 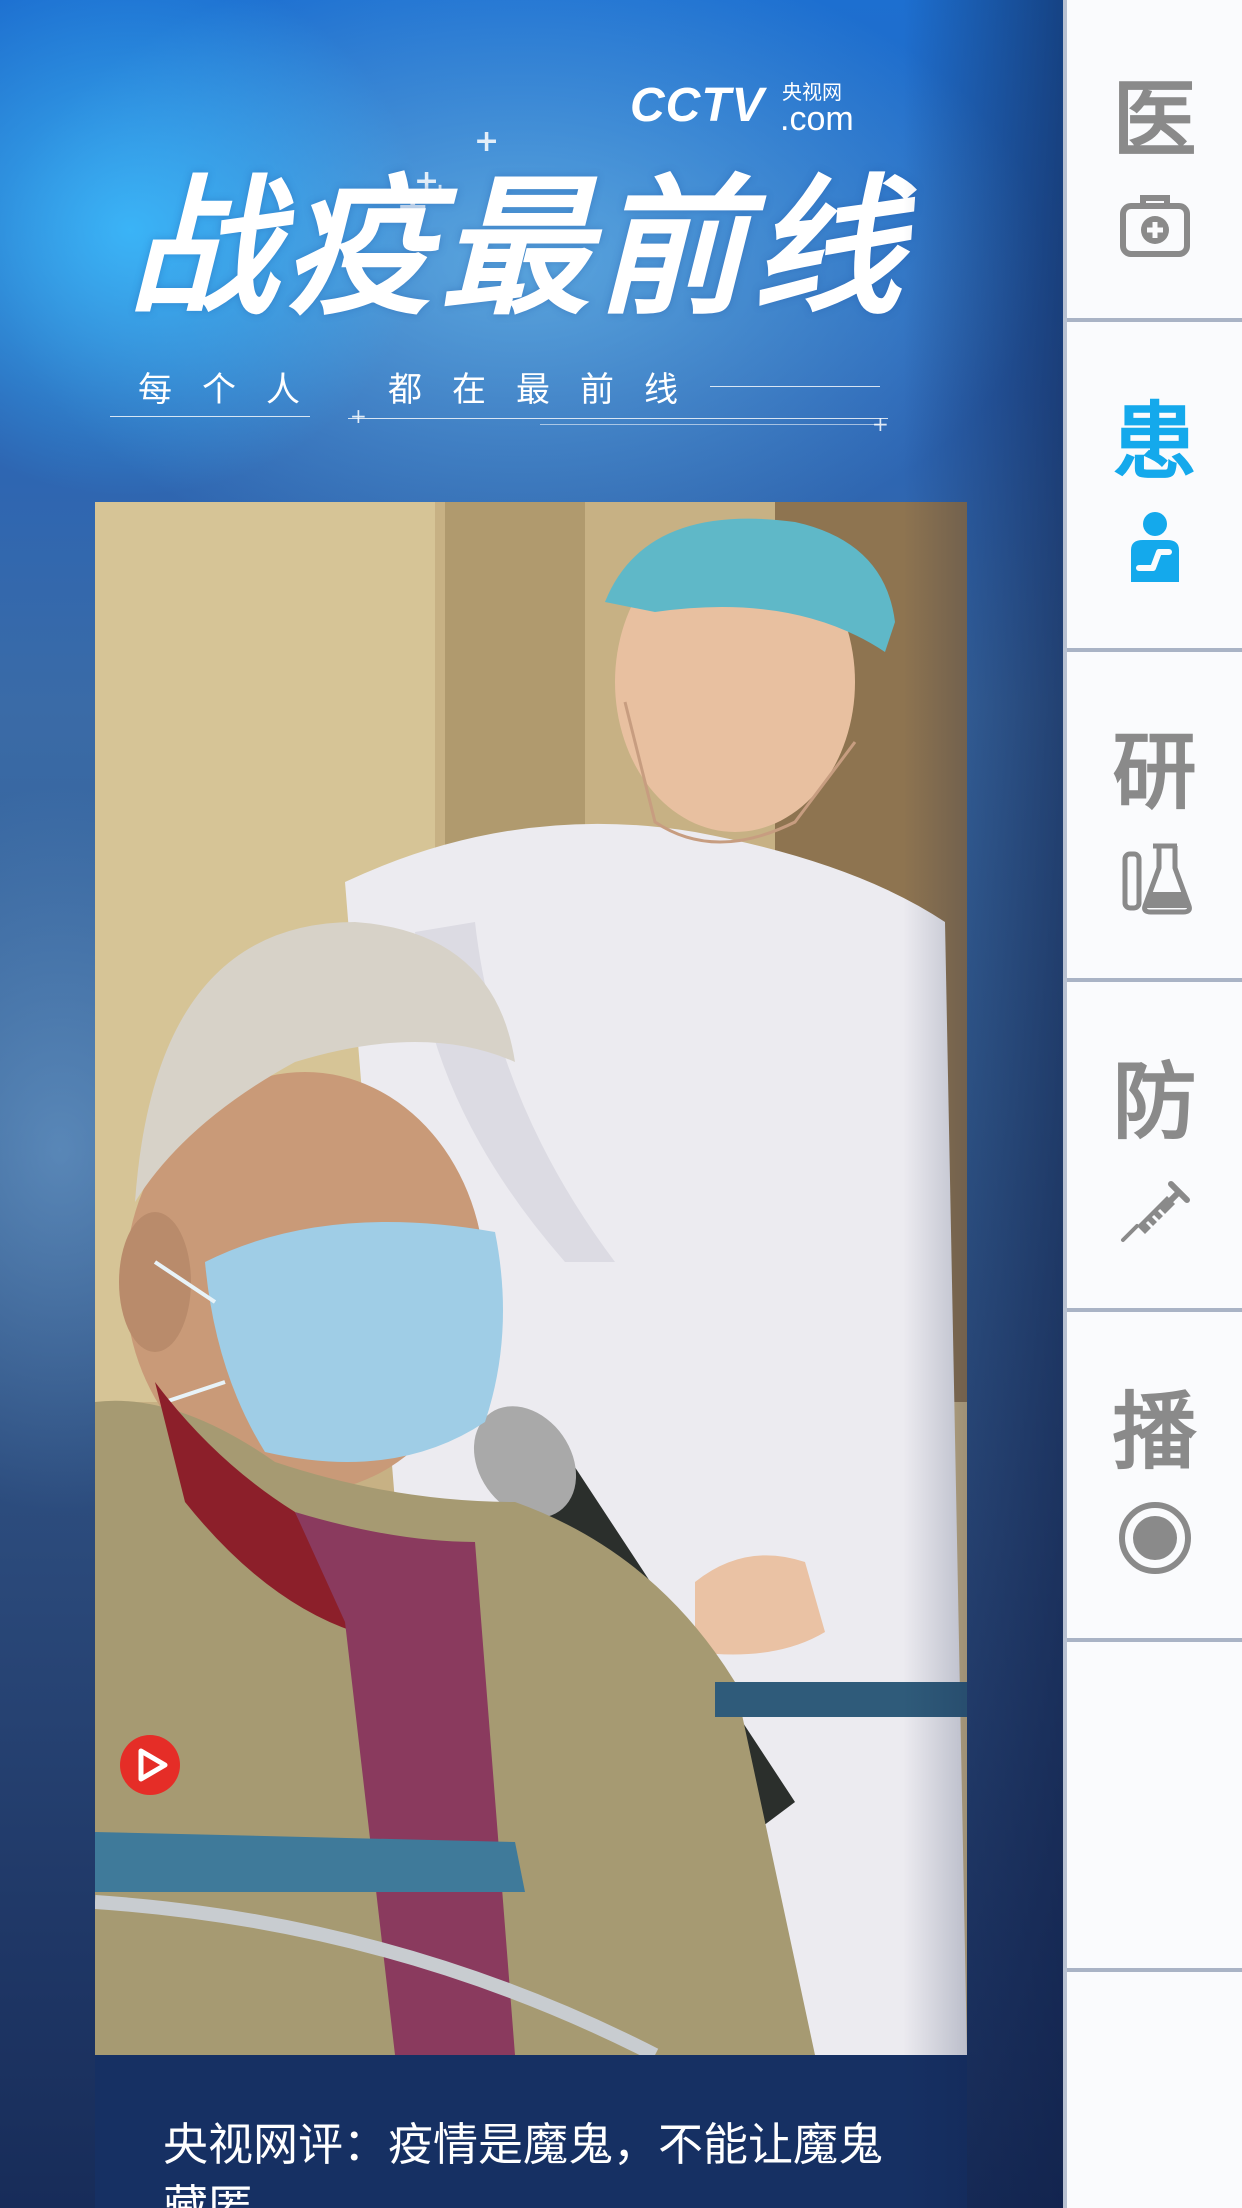 I want to click on cctv-logo: CCTV 央视网 .com, so click(x=745, y=105).